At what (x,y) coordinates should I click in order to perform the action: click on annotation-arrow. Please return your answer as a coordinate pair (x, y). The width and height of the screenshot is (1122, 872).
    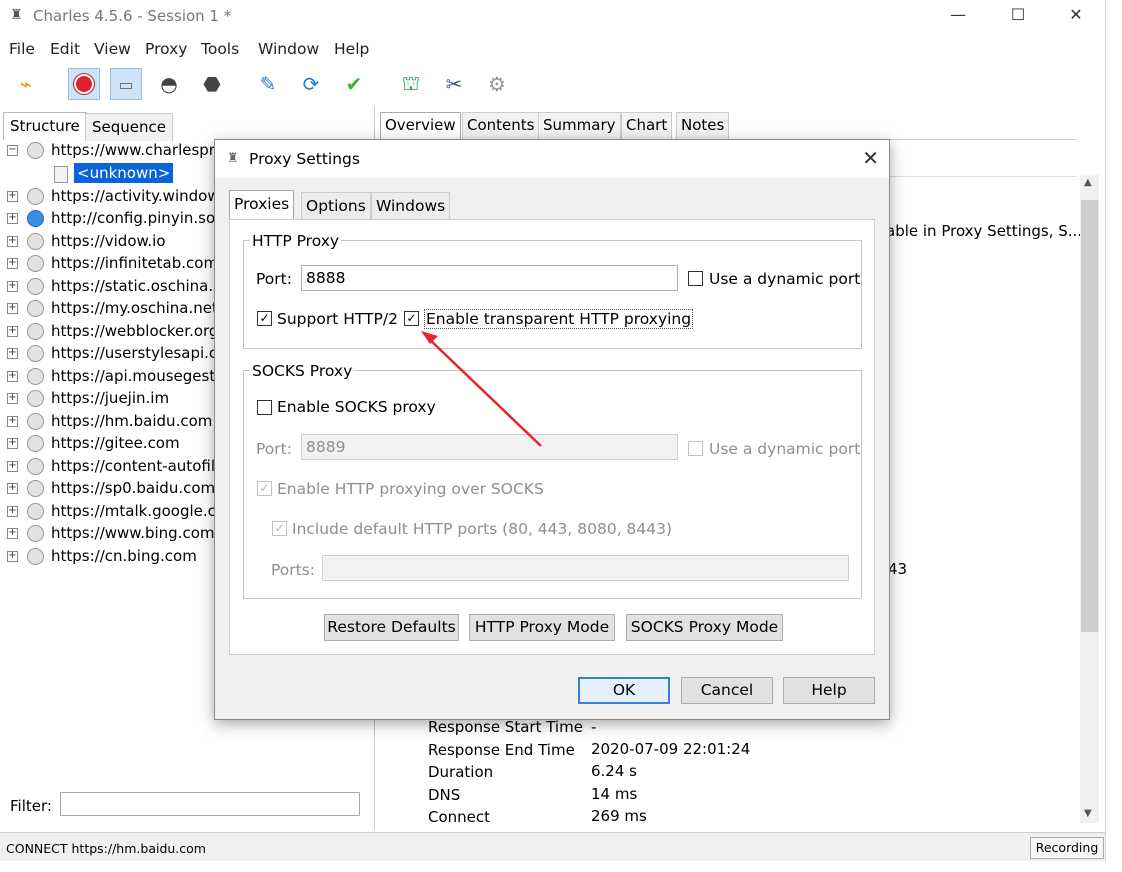
    Looking at the image, I should click on (481, 389).